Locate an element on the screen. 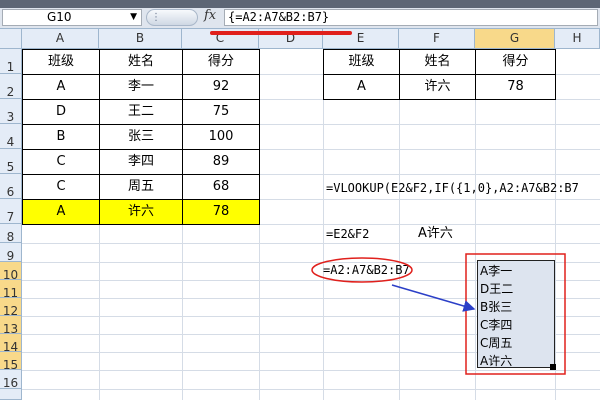 The height and width of the screenshot is (400, 600). array-result-item: A李一 is located at coordinates (496, 270).